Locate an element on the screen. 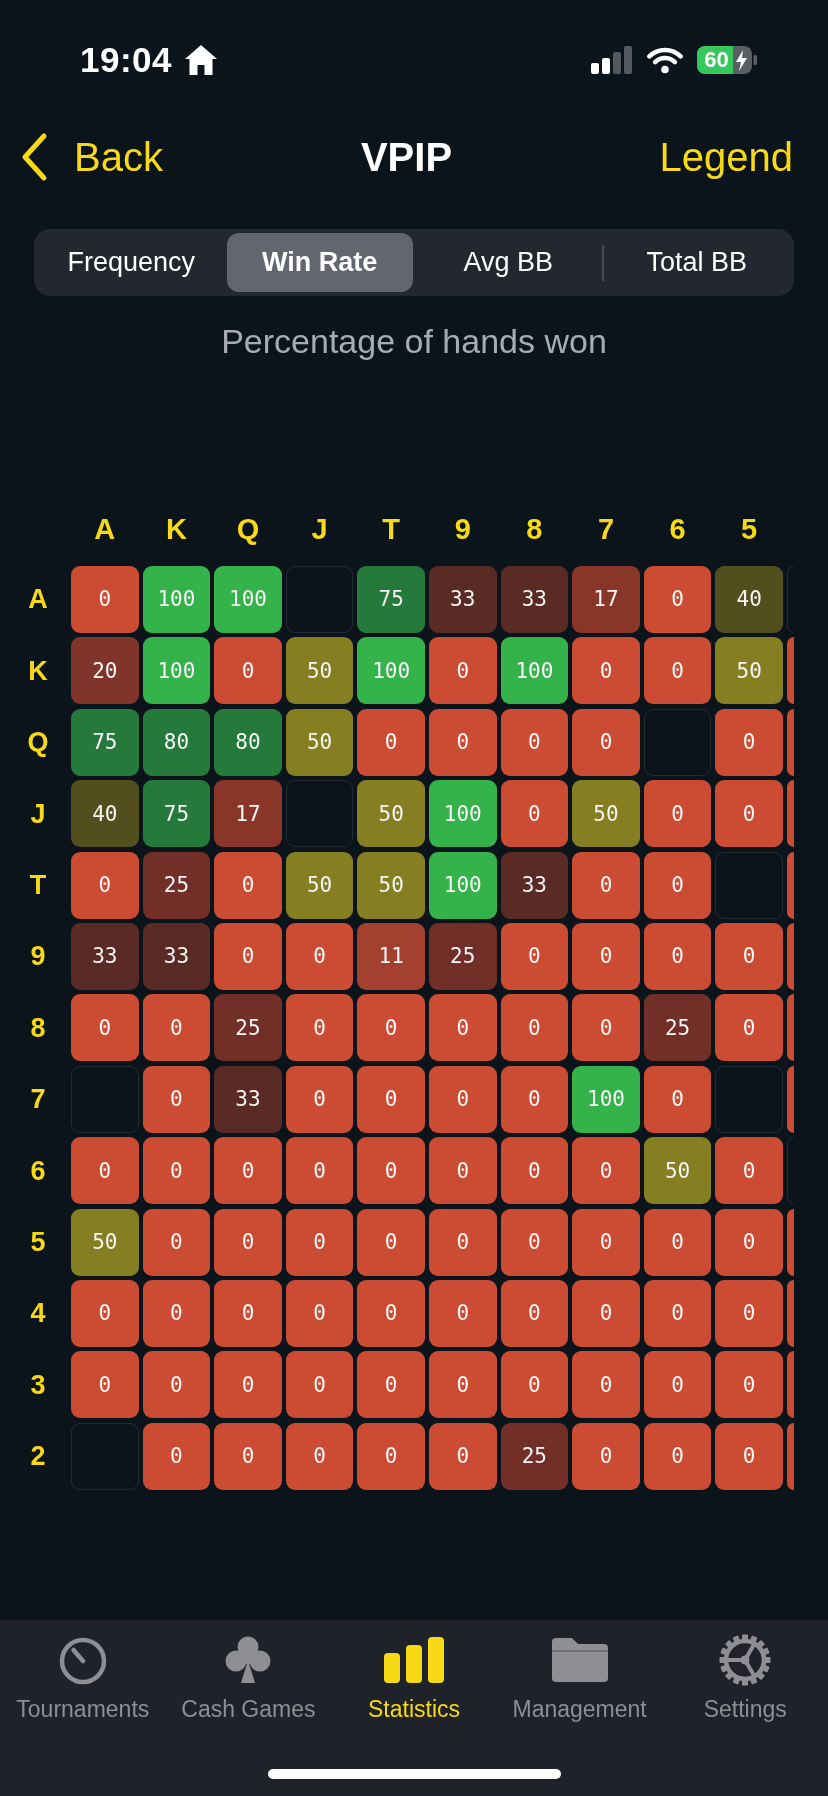 The image size is (828, 1796). tab-bar-item: Statistics is located at coordinates (413, 1678).